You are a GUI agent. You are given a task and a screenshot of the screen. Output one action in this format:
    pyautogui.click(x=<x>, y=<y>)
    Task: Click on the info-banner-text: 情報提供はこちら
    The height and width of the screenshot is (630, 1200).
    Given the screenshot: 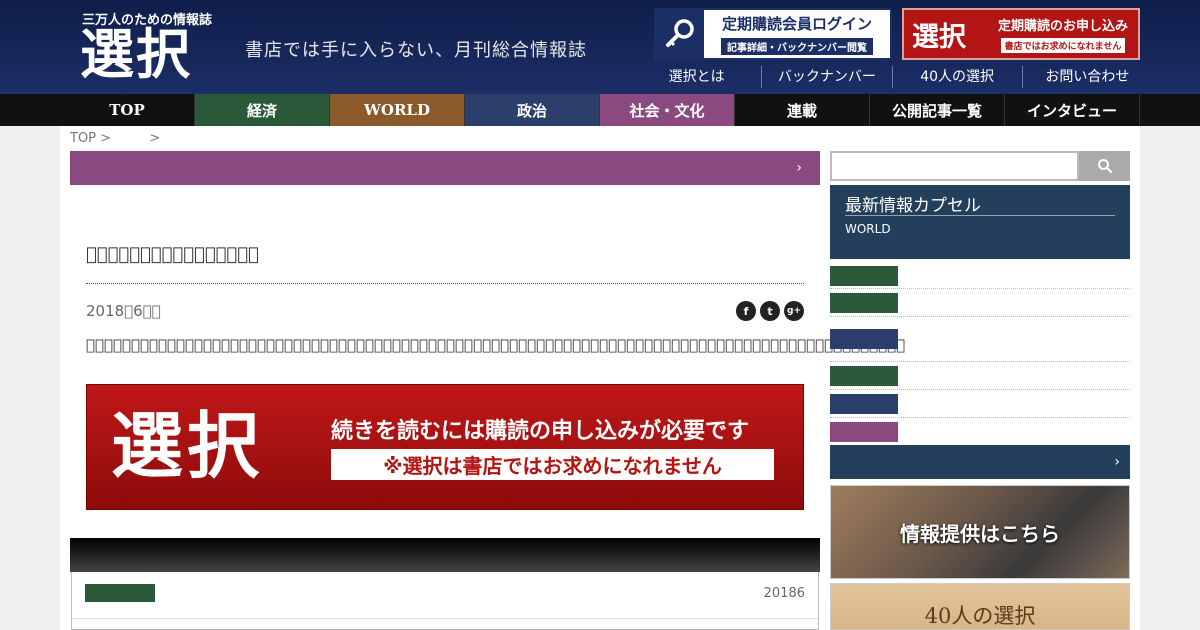 What is the action you would take?
    pyautogui.click(x=980, y=534)
    